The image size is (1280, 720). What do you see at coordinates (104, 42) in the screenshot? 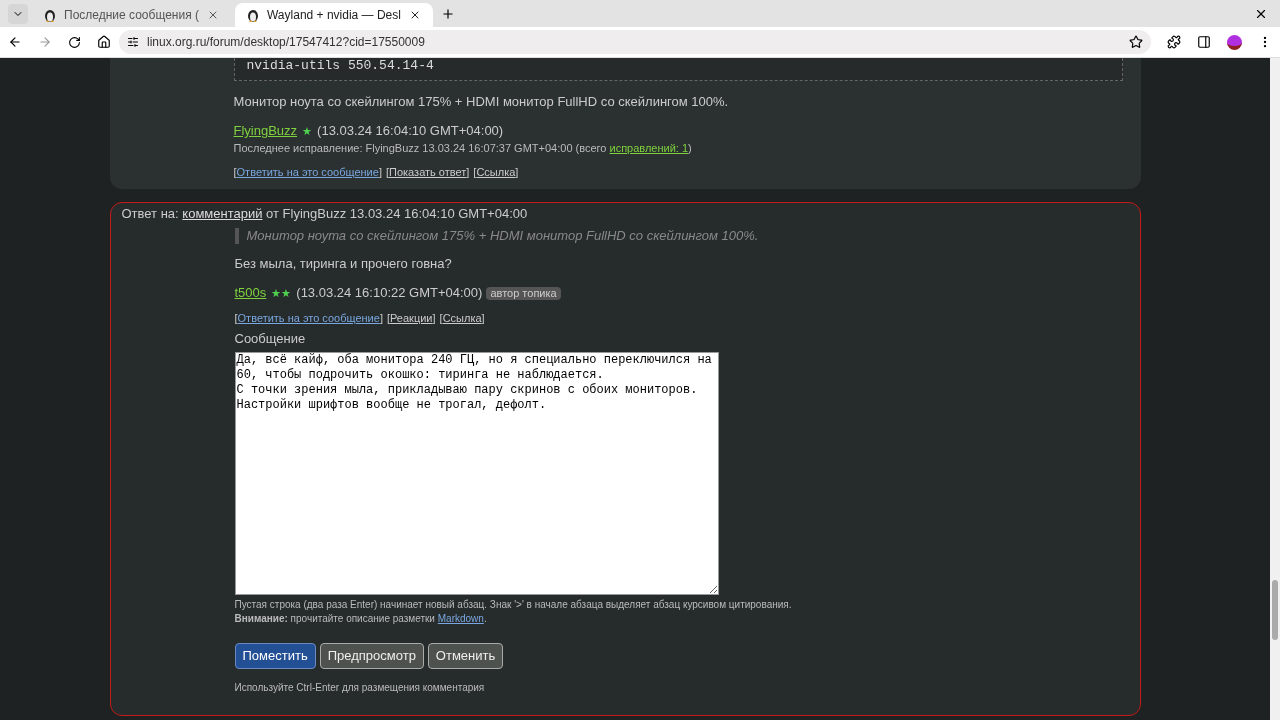
I see `home-icon` at bounding box center [104, 42].